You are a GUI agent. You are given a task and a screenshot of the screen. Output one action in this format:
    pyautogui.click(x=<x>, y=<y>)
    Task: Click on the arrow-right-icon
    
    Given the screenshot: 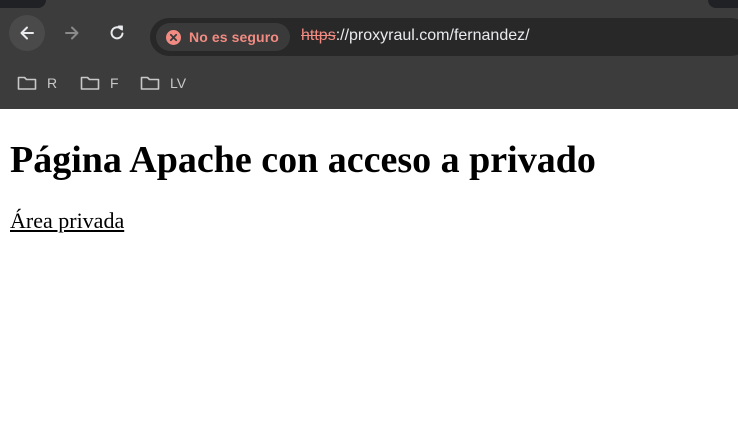 What is the action you would take?
    pyautogui.click(x=72, y=33)
    